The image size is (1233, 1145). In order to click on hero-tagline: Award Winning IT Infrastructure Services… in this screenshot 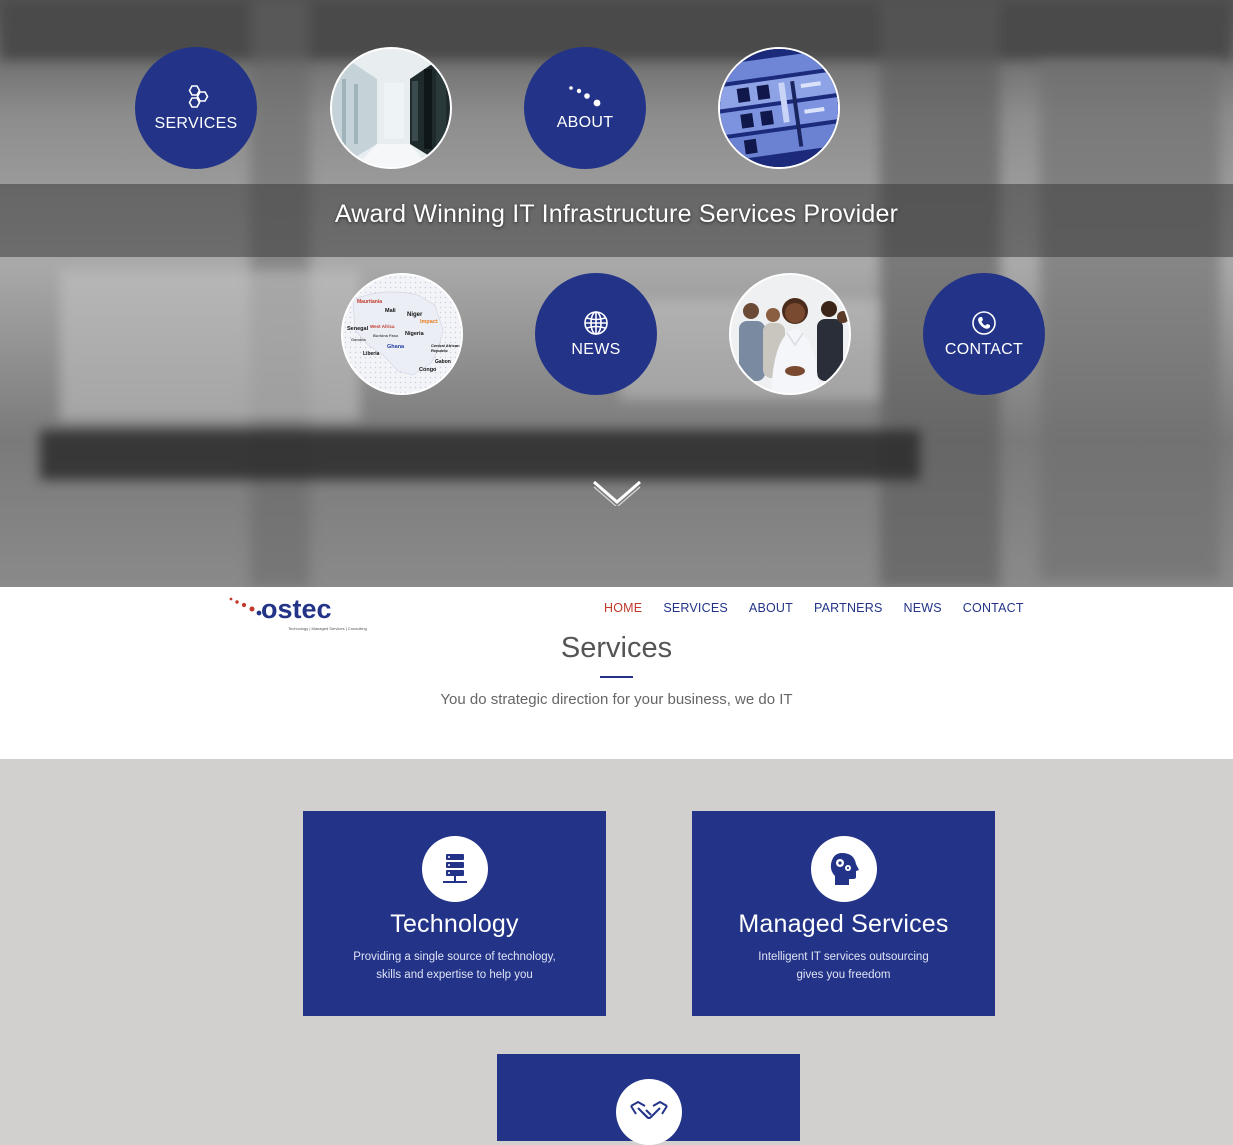, I will do `click(616, 214)`.